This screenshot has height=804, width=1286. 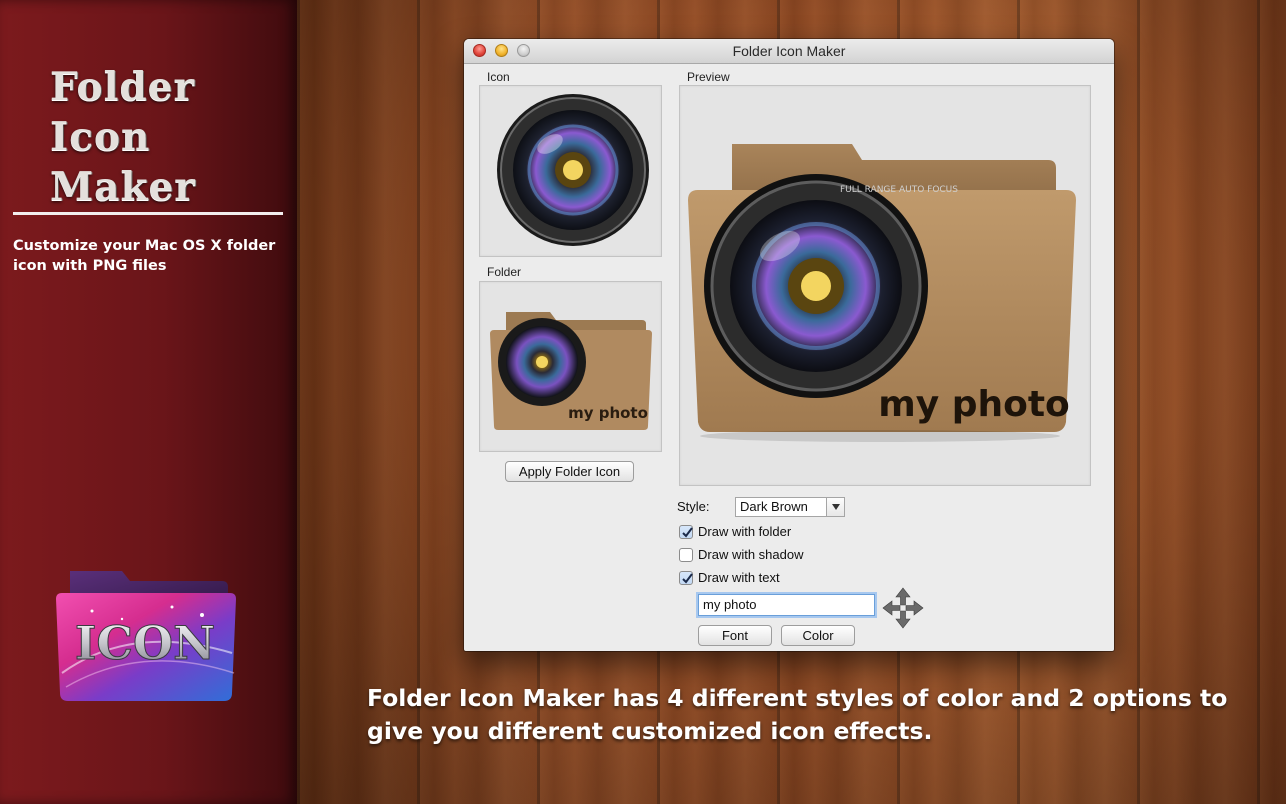 I want to click on checkbox-draw-with-text, so click(x=686, y=578).